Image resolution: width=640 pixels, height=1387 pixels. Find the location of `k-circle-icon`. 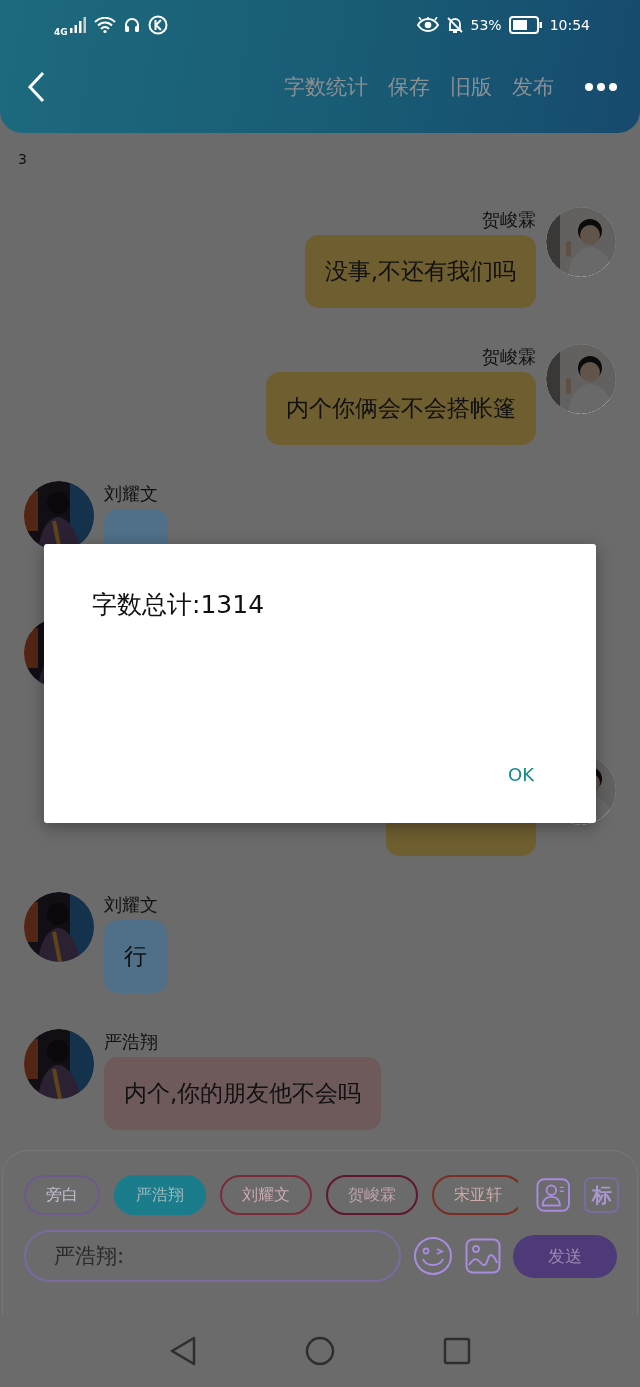

k-circle-icon is located at coordinates (157, 25).